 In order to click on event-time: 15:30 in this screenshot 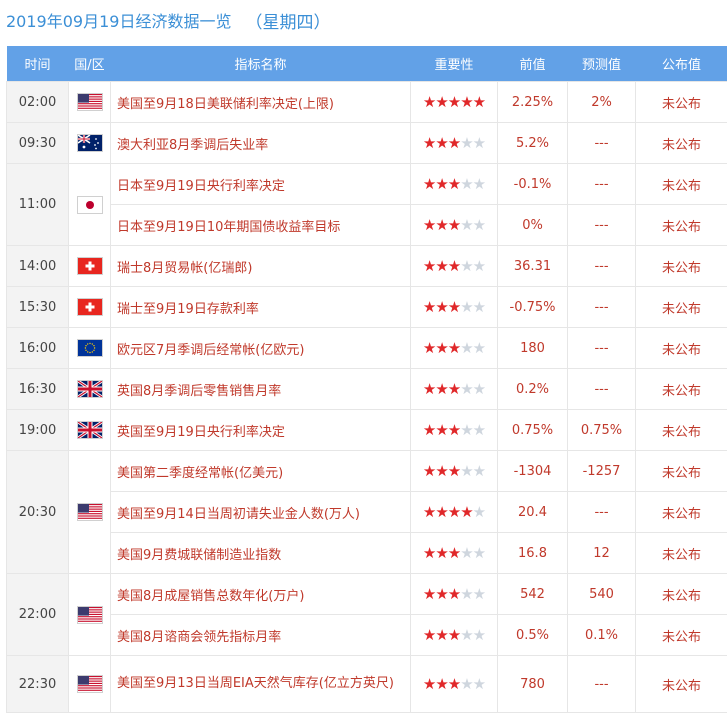, I will do `click(37, 307)`.